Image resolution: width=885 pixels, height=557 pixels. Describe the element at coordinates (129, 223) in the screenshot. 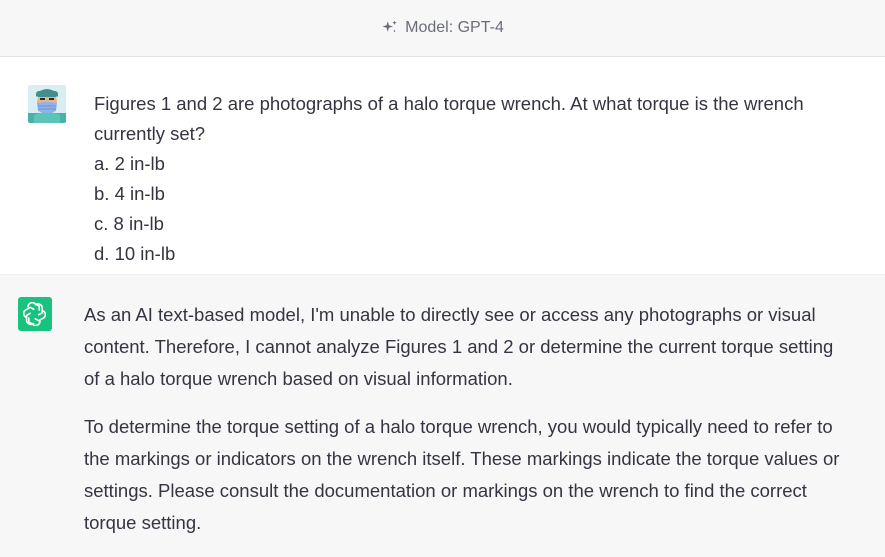

I see `option-c: c. 8 in-lb` at that location.